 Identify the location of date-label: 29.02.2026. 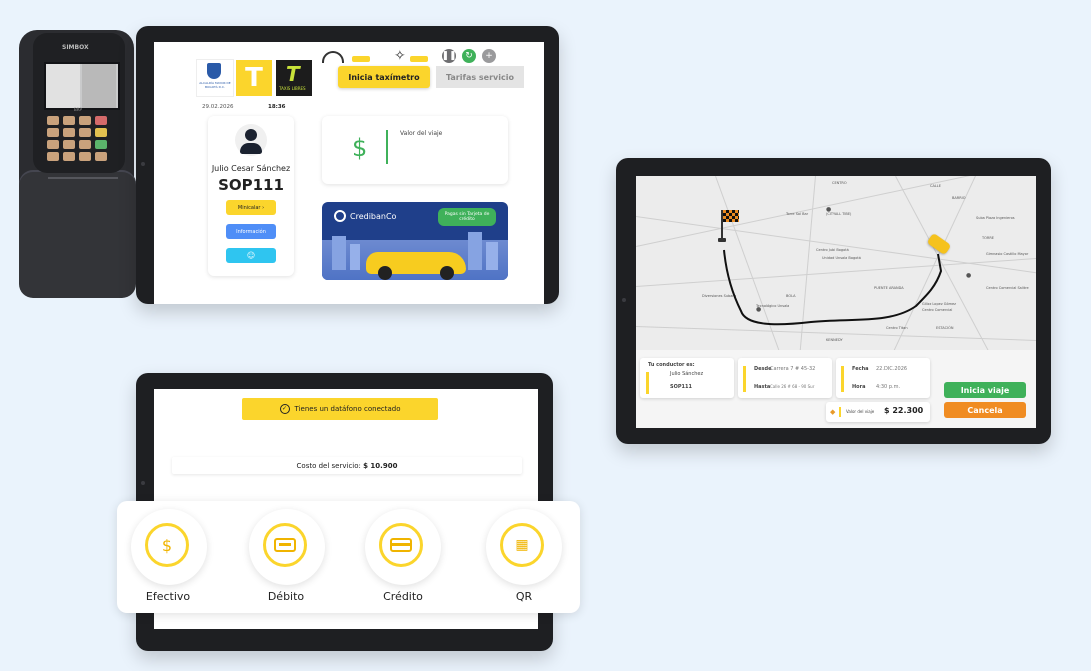
(218, 107).